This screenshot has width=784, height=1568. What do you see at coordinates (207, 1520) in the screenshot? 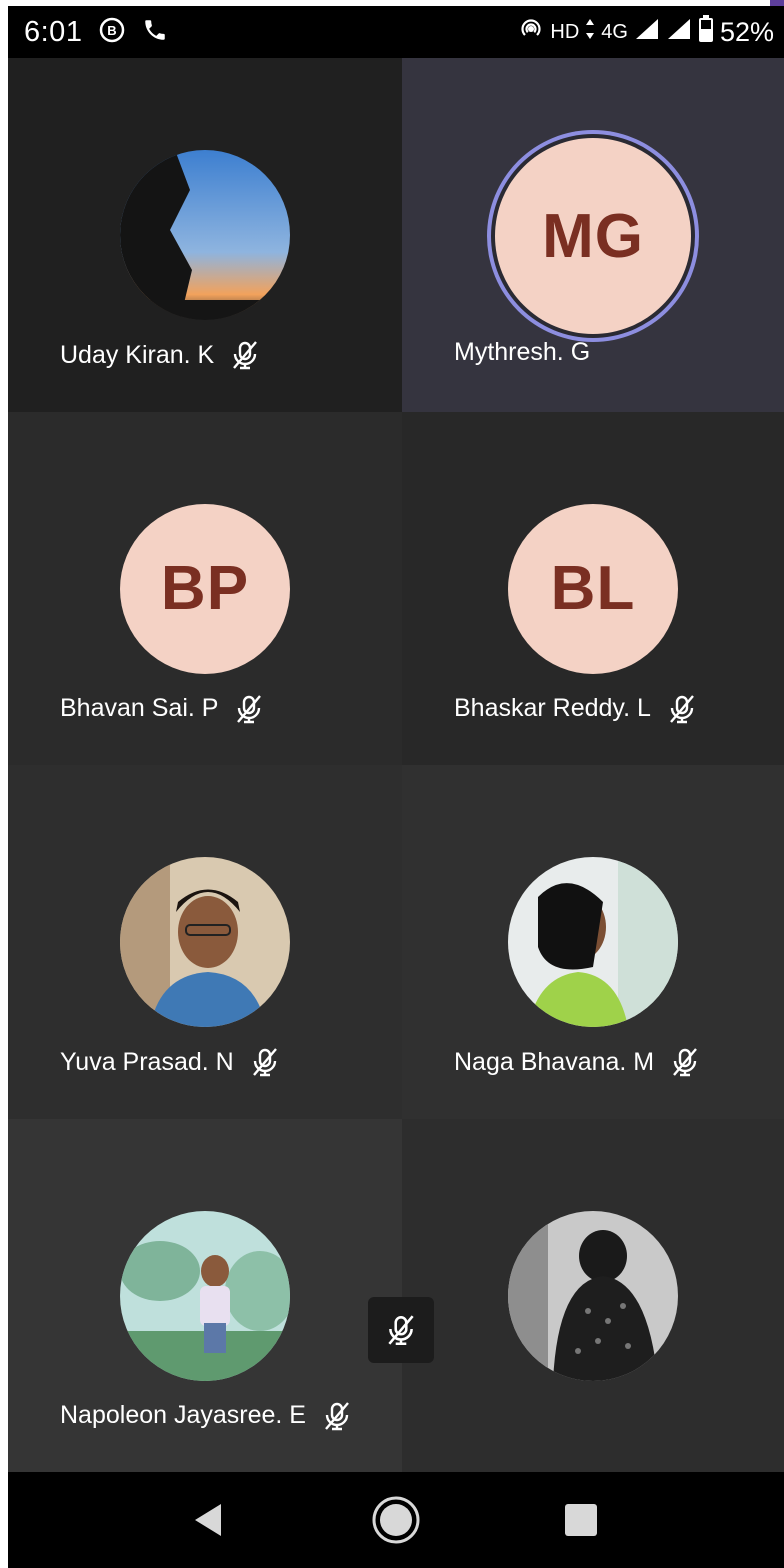
I see `back-triangle-icon` at bounding box center [207, 1520].